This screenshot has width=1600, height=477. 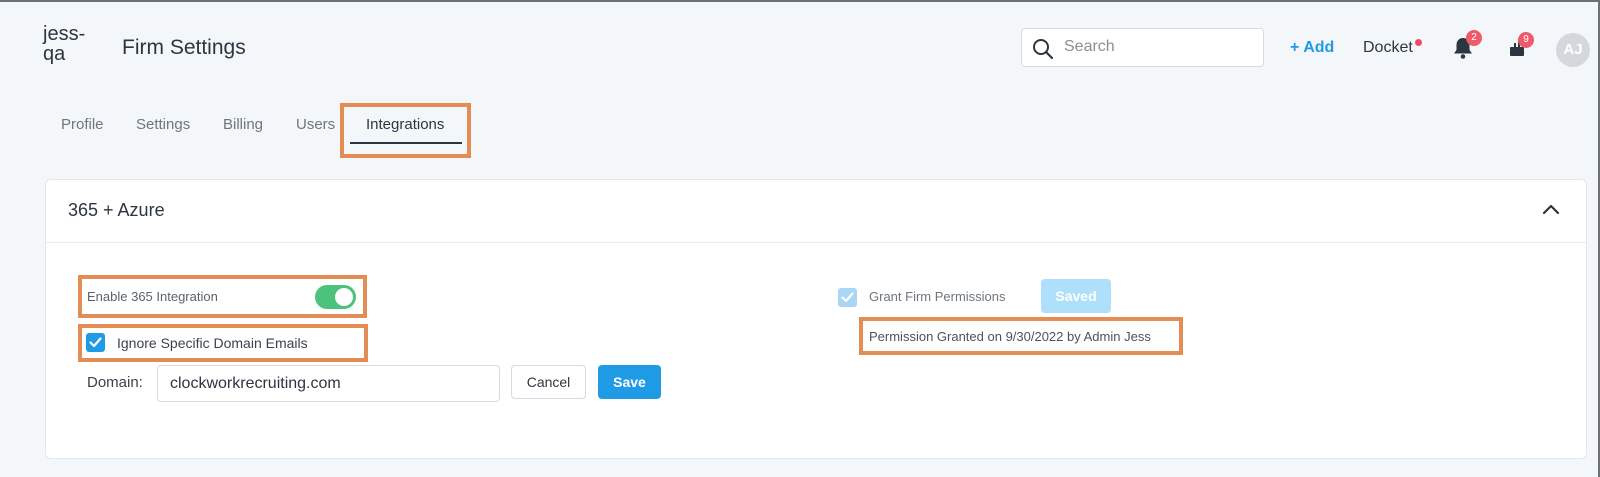 I want to click on save-button: Save, so click(x=629, y=382).